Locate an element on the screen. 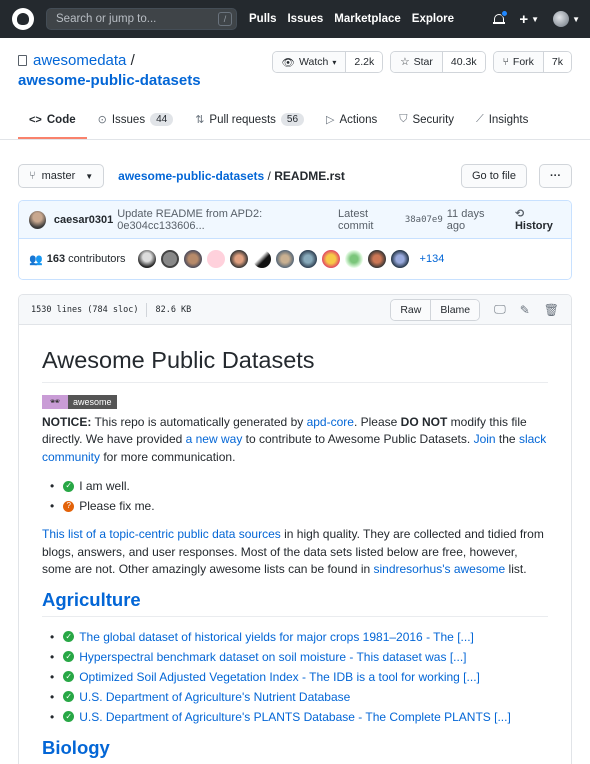 The width and height of the screenshot is (590, 764). fork-button-group: ⑂ Fork 7k is located at coordinates (532, 62).